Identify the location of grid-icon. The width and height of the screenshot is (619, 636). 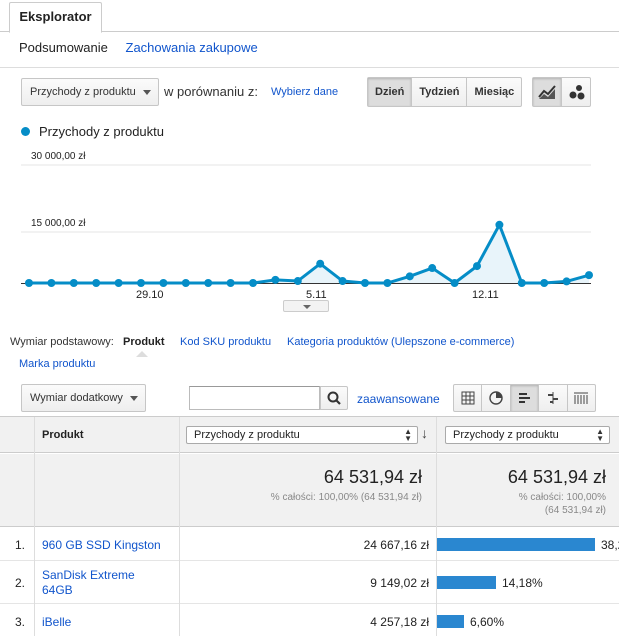
(468, 398).